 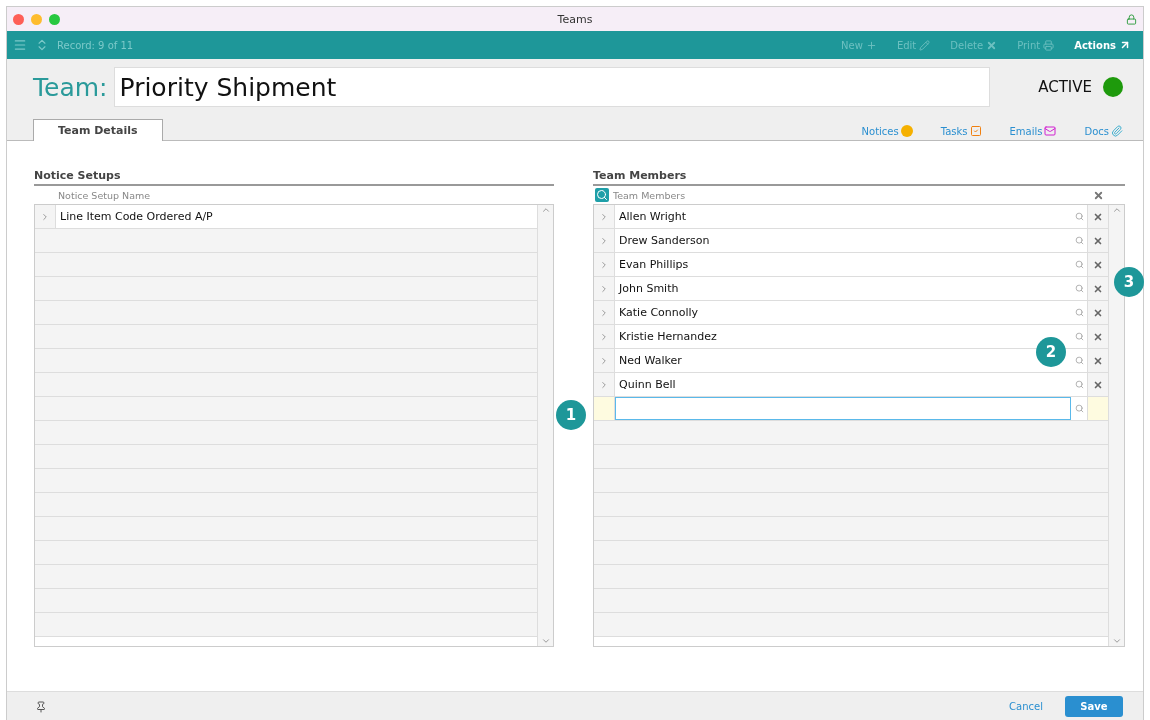 What do you see at coordinates (1094, 706) in the screenshot?
I see `save-button: Save` at bounding box center [1094, 706].